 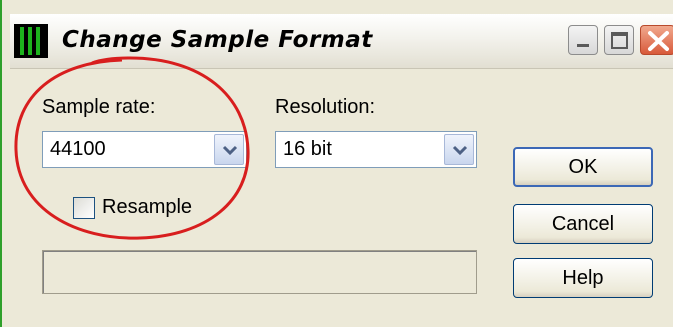 I want to click on resolution-dropdown-button, so click(x=459, y=149).